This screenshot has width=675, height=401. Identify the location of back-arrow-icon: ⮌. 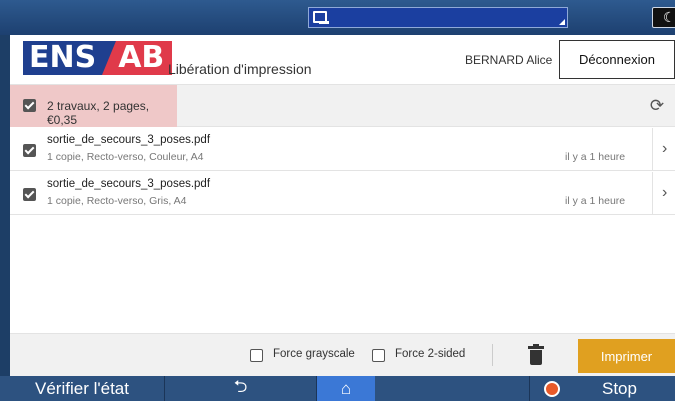
(240, 386).